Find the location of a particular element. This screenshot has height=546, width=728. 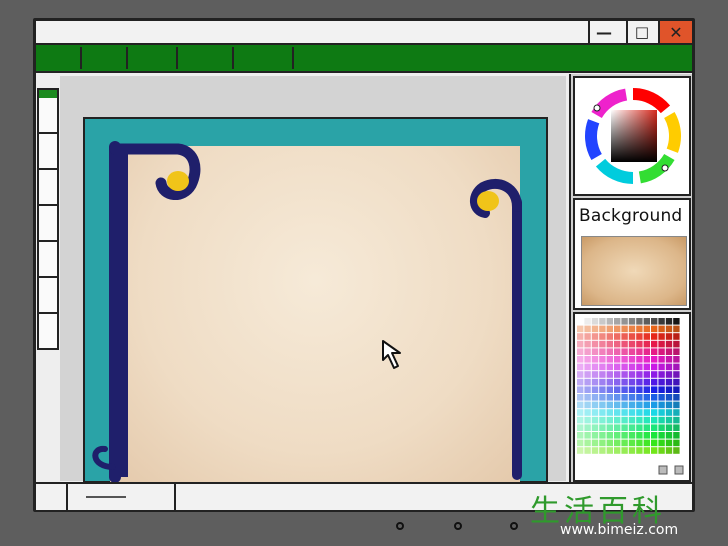

background-layer-panel: Background is located at coordinates (632, 254).